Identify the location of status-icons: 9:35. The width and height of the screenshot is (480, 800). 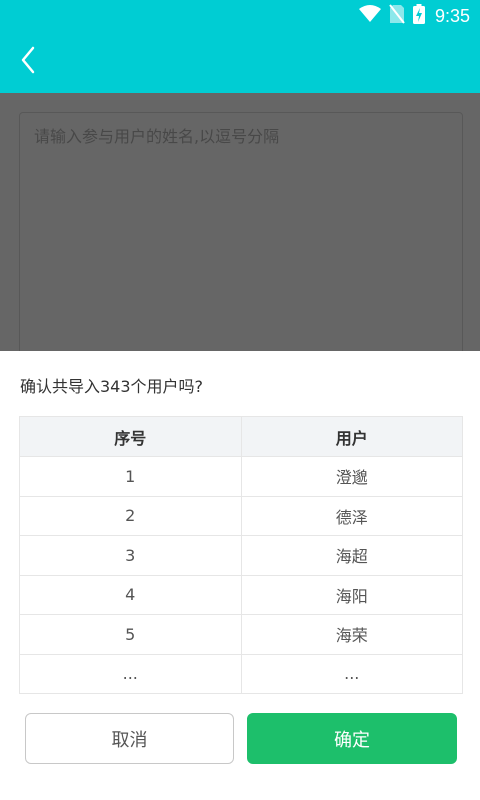
(414, 16).